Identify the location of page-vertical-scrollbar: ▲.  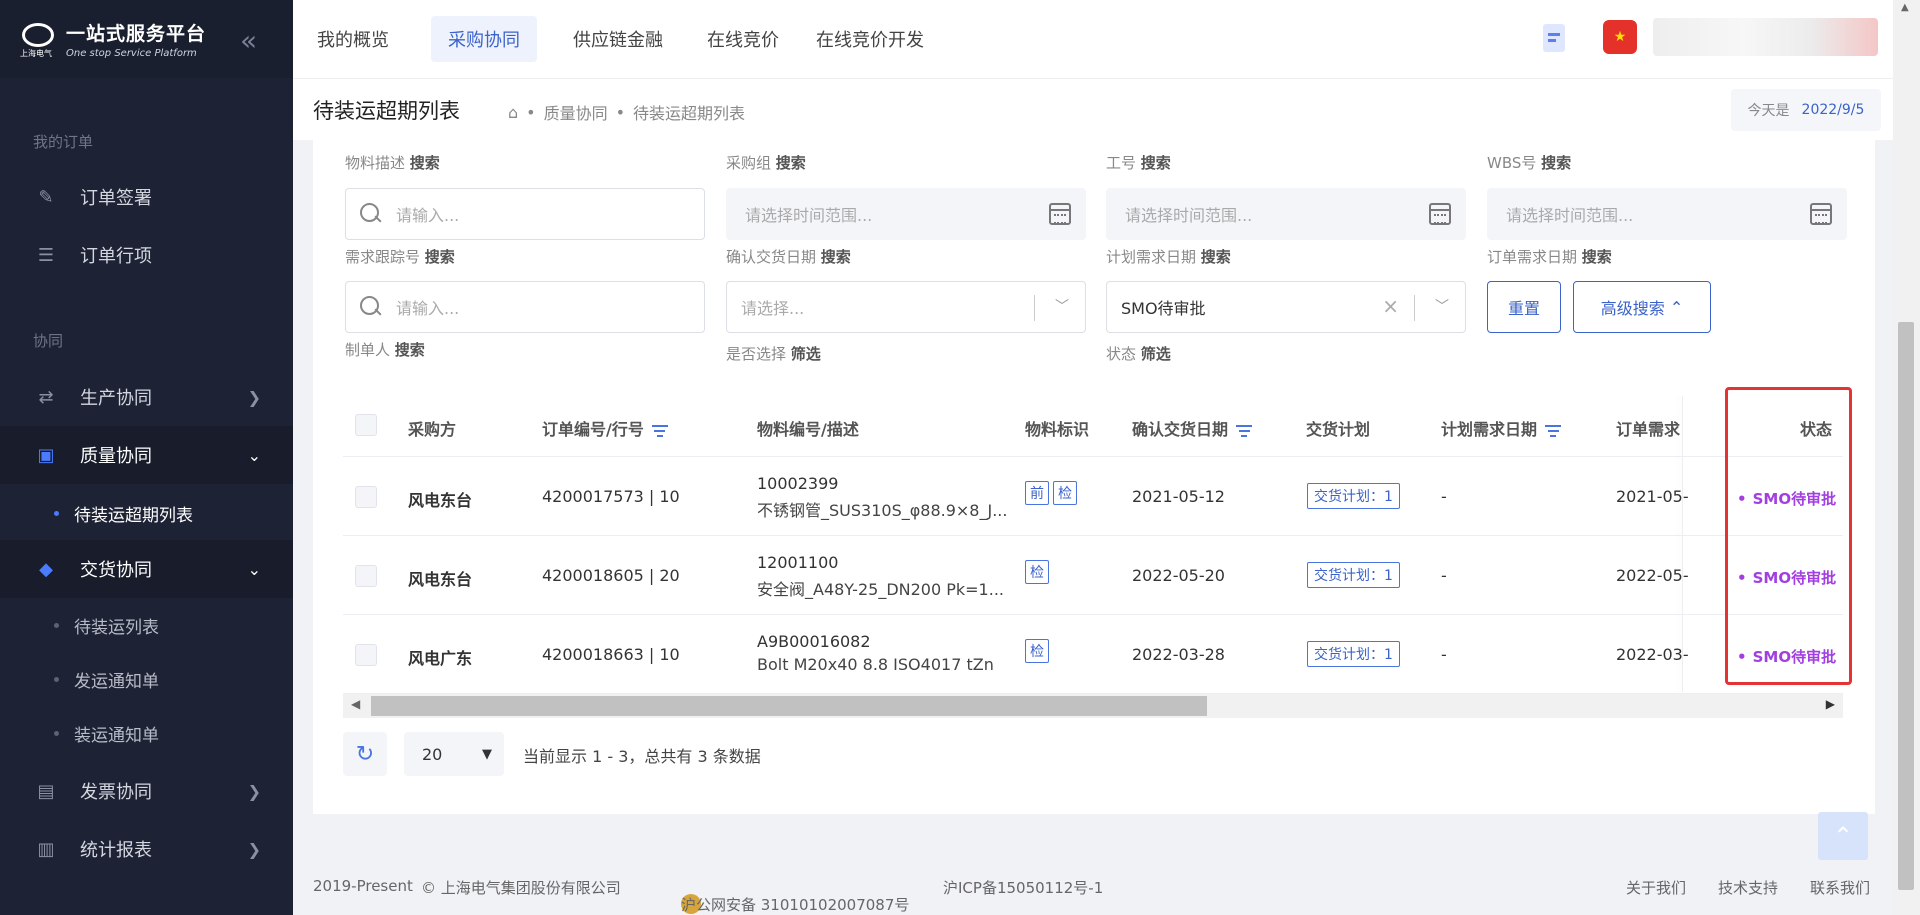
(1906, 457).